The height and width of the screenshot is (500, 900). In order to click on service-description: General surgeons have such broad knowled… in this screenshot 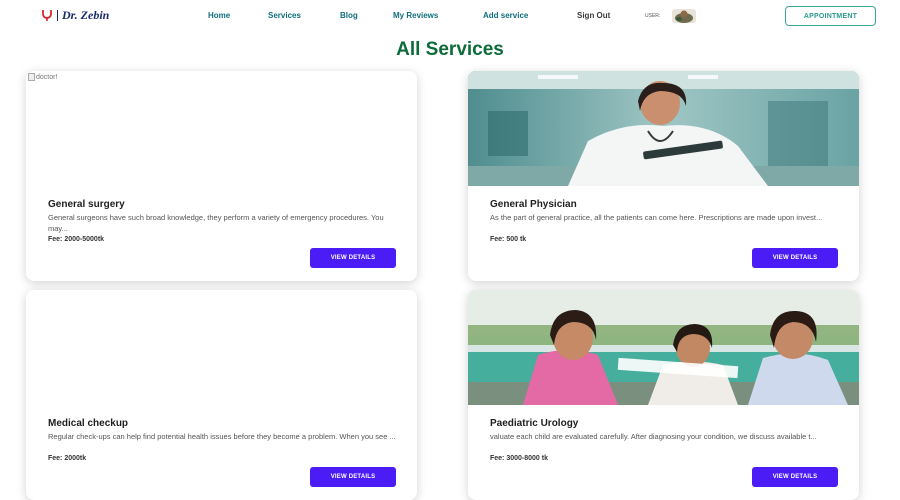, I will do `click(216, 223)`.